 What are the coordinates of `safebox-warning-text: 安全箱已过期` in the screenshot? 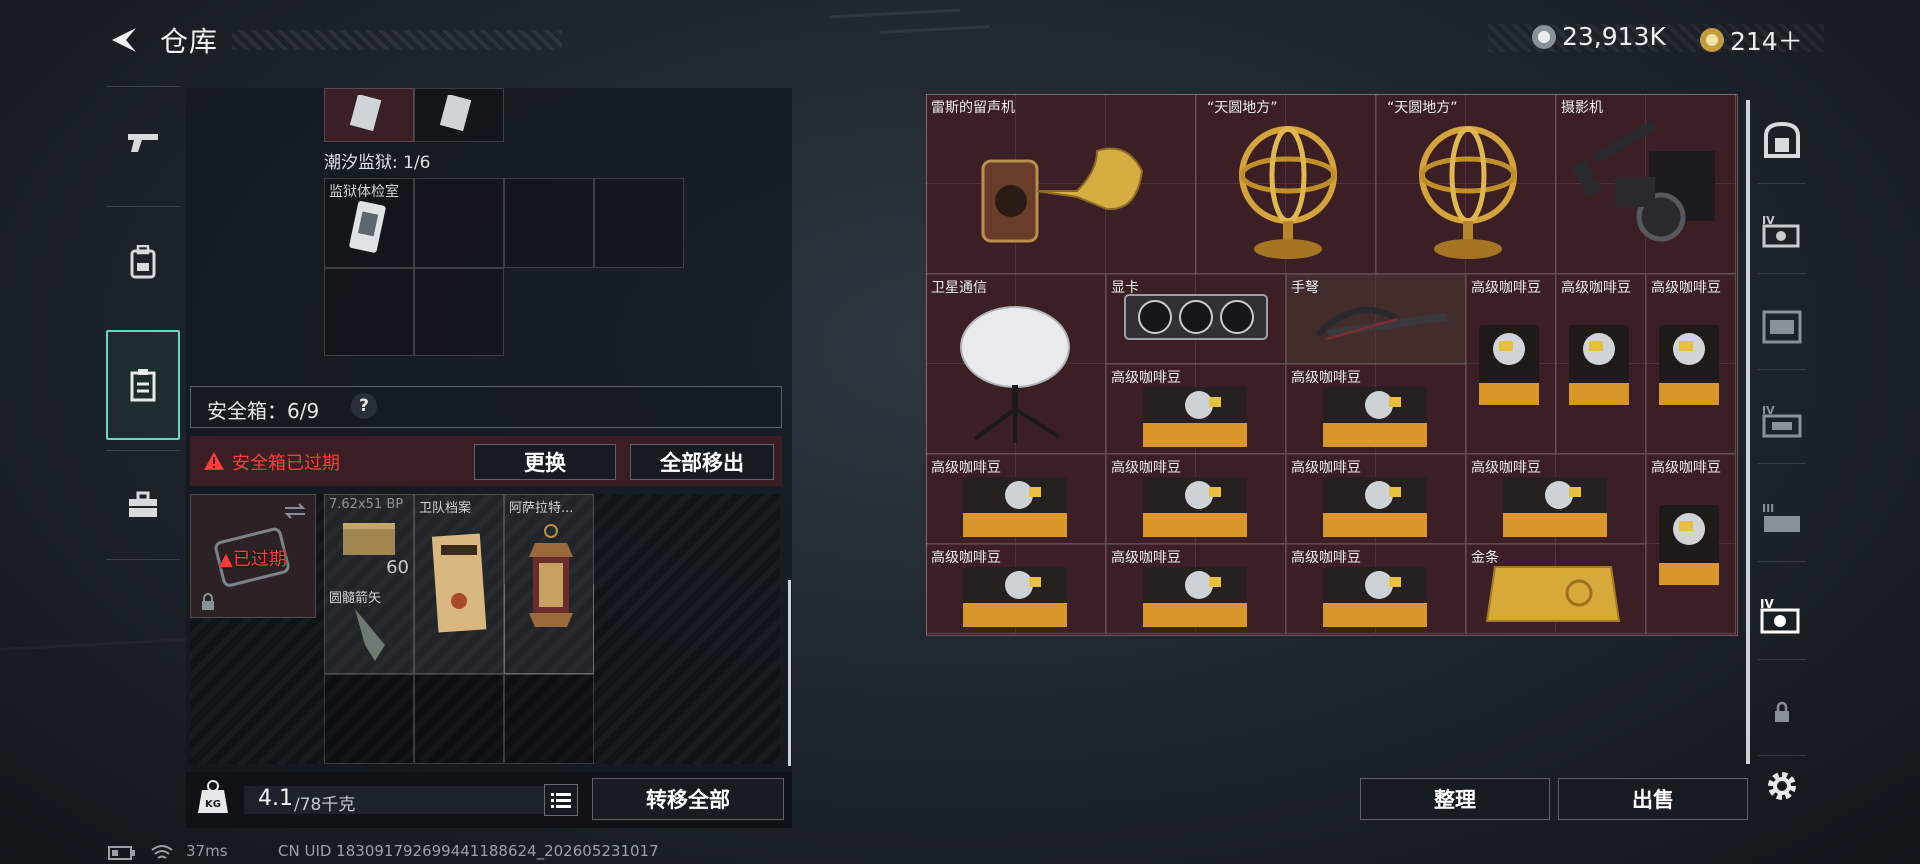 It's located at (286, 463).